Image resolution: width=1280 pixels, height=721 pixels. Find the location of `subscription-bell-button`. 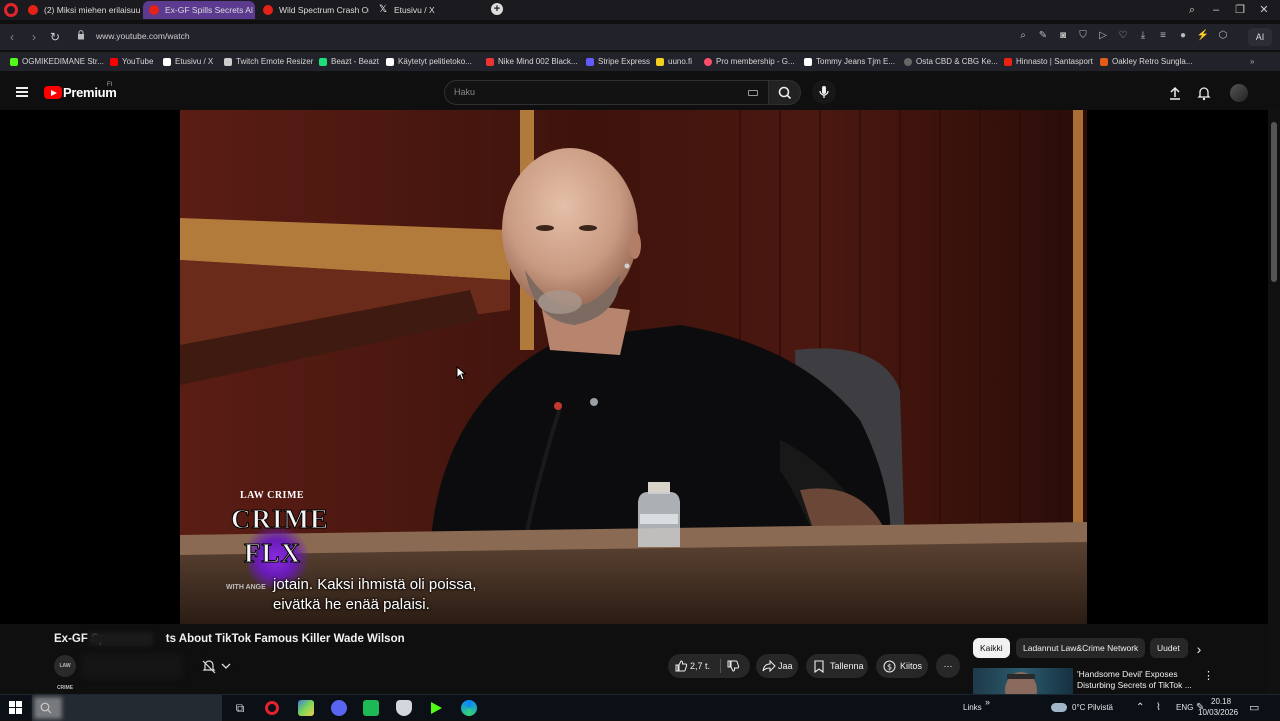

subscription-bell-button is located at coordinates (218, 666).